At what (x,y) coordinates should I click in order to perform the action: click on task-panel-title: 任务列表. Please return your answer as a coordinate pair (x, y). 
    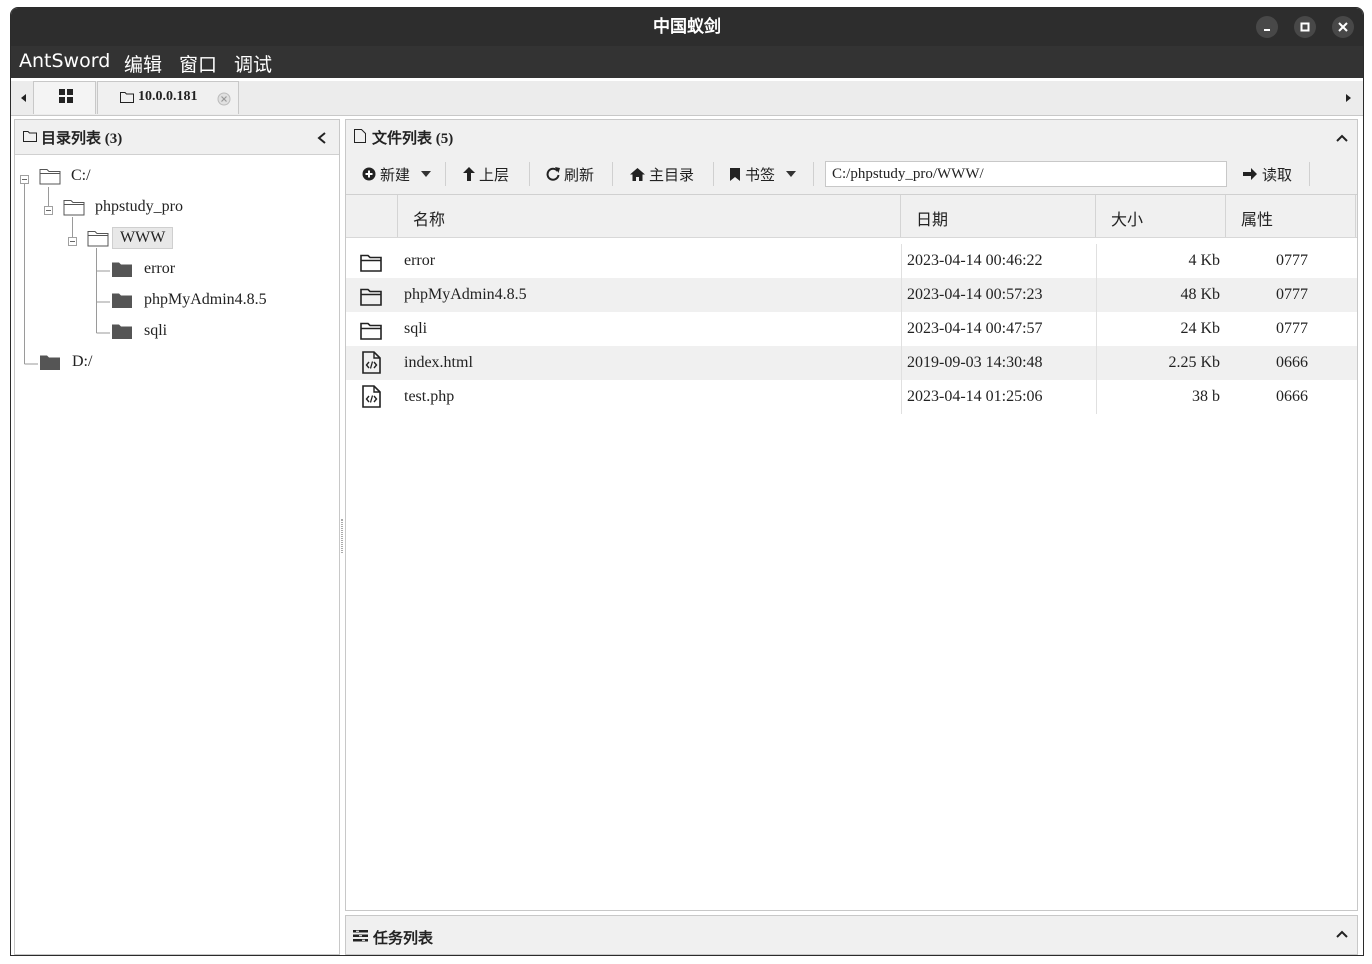
    Looking at the image, I should click on (403, 939).